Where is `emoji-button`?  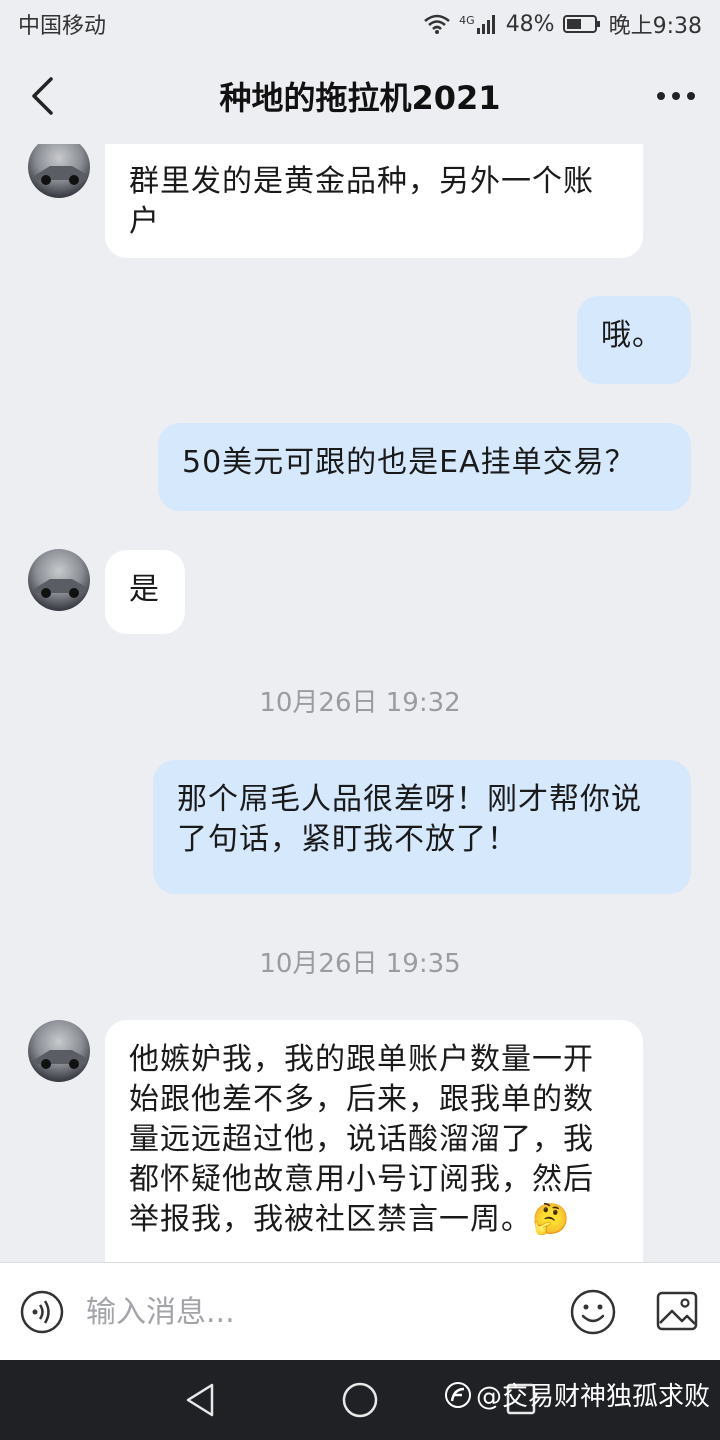 emoji-button is located at coordinates (593, 1312).